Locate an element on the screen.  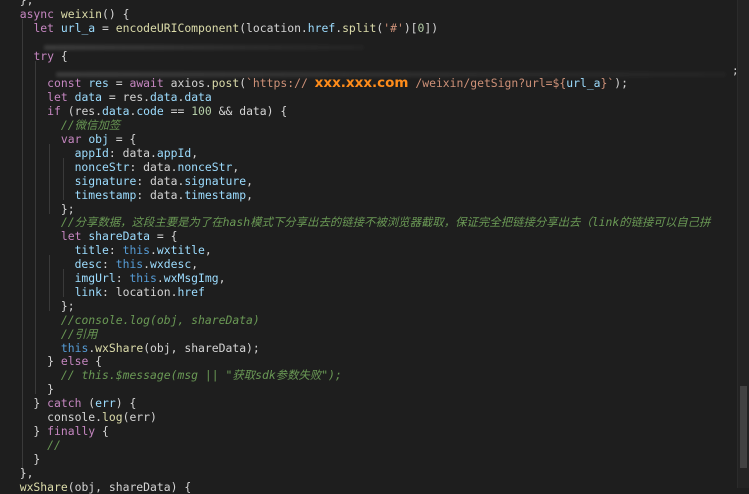
code-token: 100 is located at coordinates (201, 111).